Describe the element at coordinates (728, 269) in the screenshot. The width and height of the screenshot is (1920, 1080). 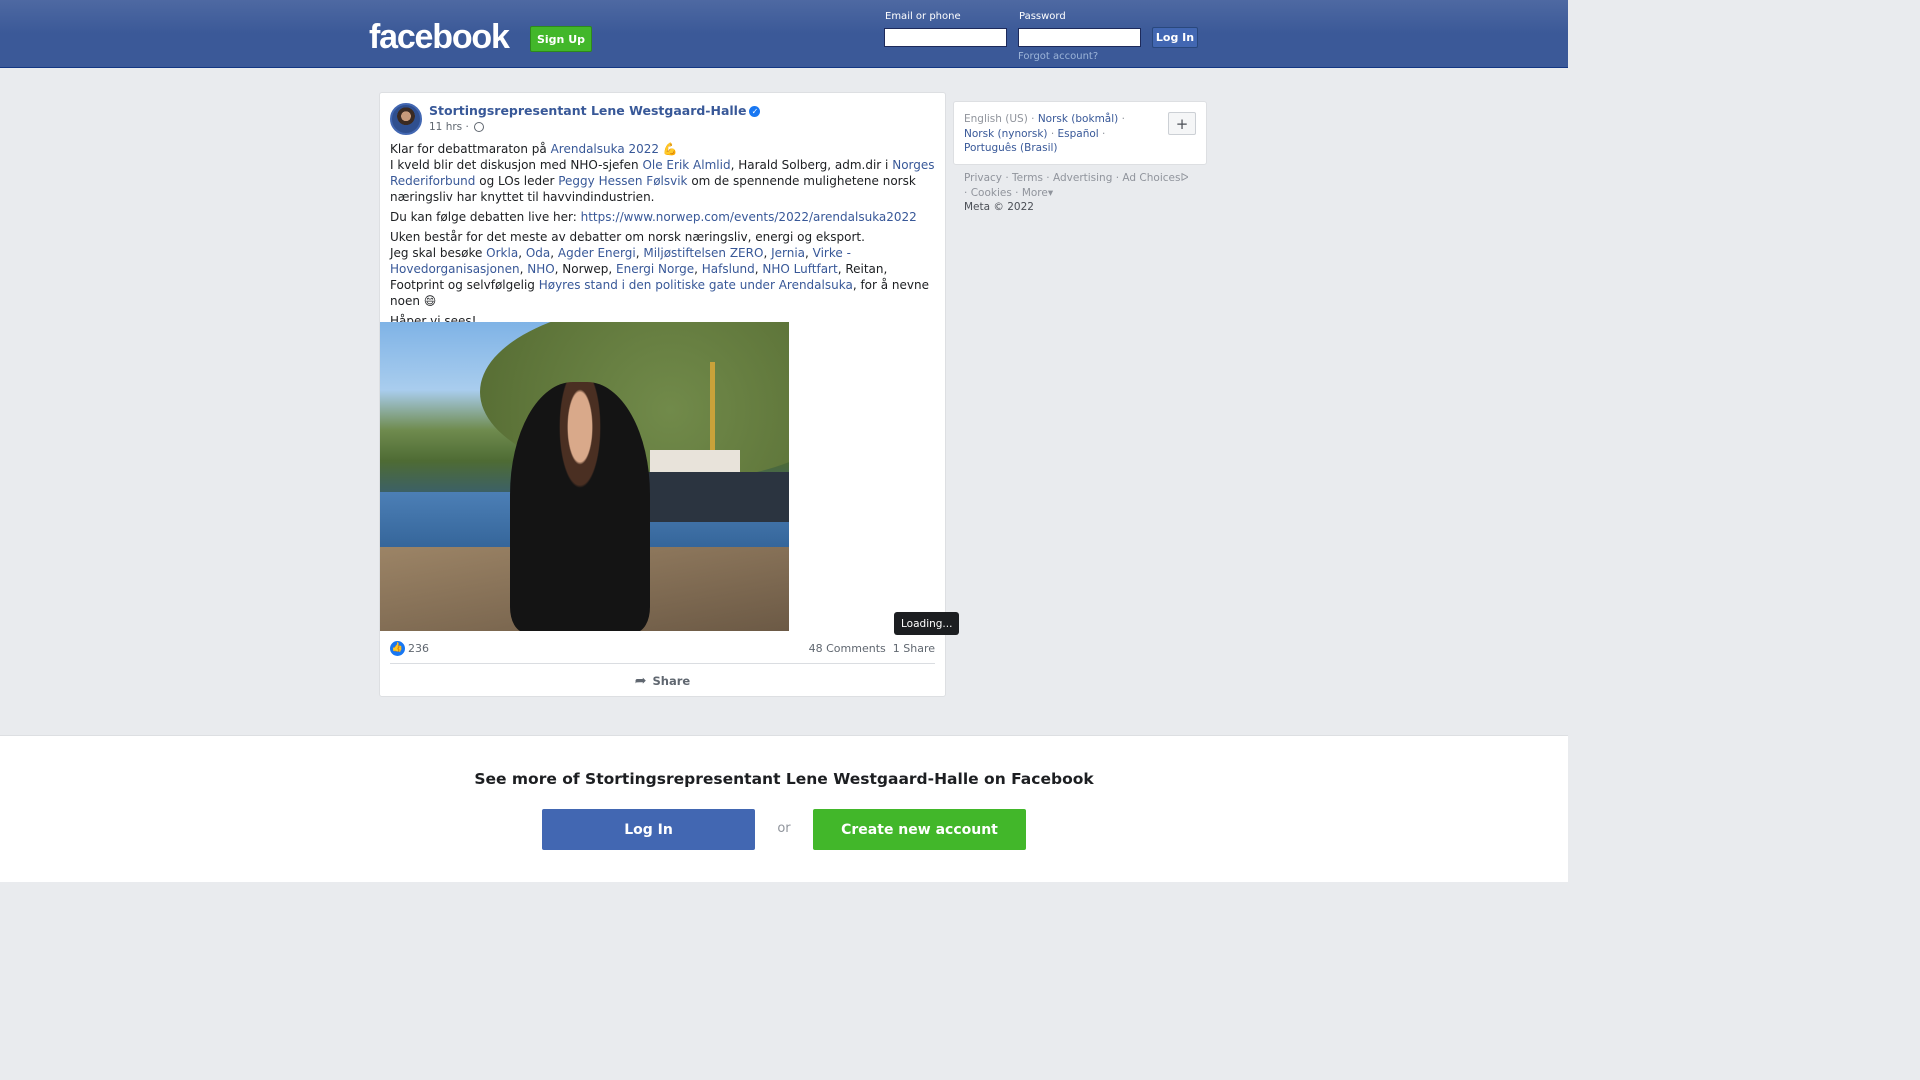
I see `link-hafslund: Hafslund` at that location.